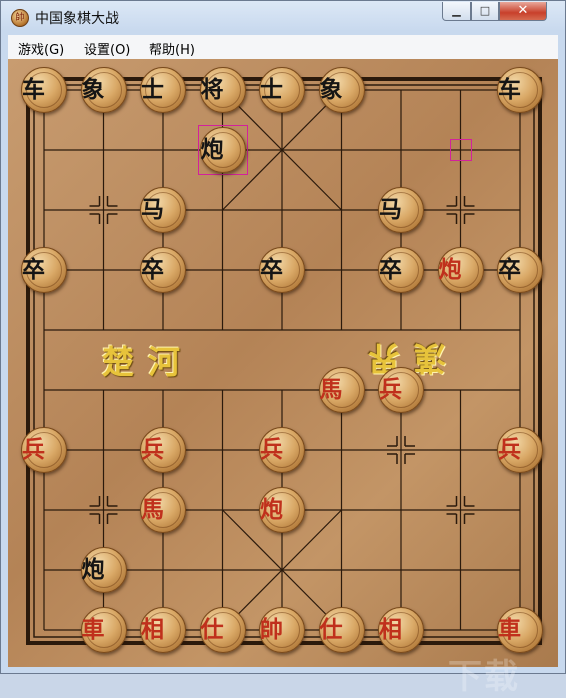 Image resolution: width=566 pixels, height=698 pixels. I want to click on window-title: 中国象棋大战, so click(77, 19).